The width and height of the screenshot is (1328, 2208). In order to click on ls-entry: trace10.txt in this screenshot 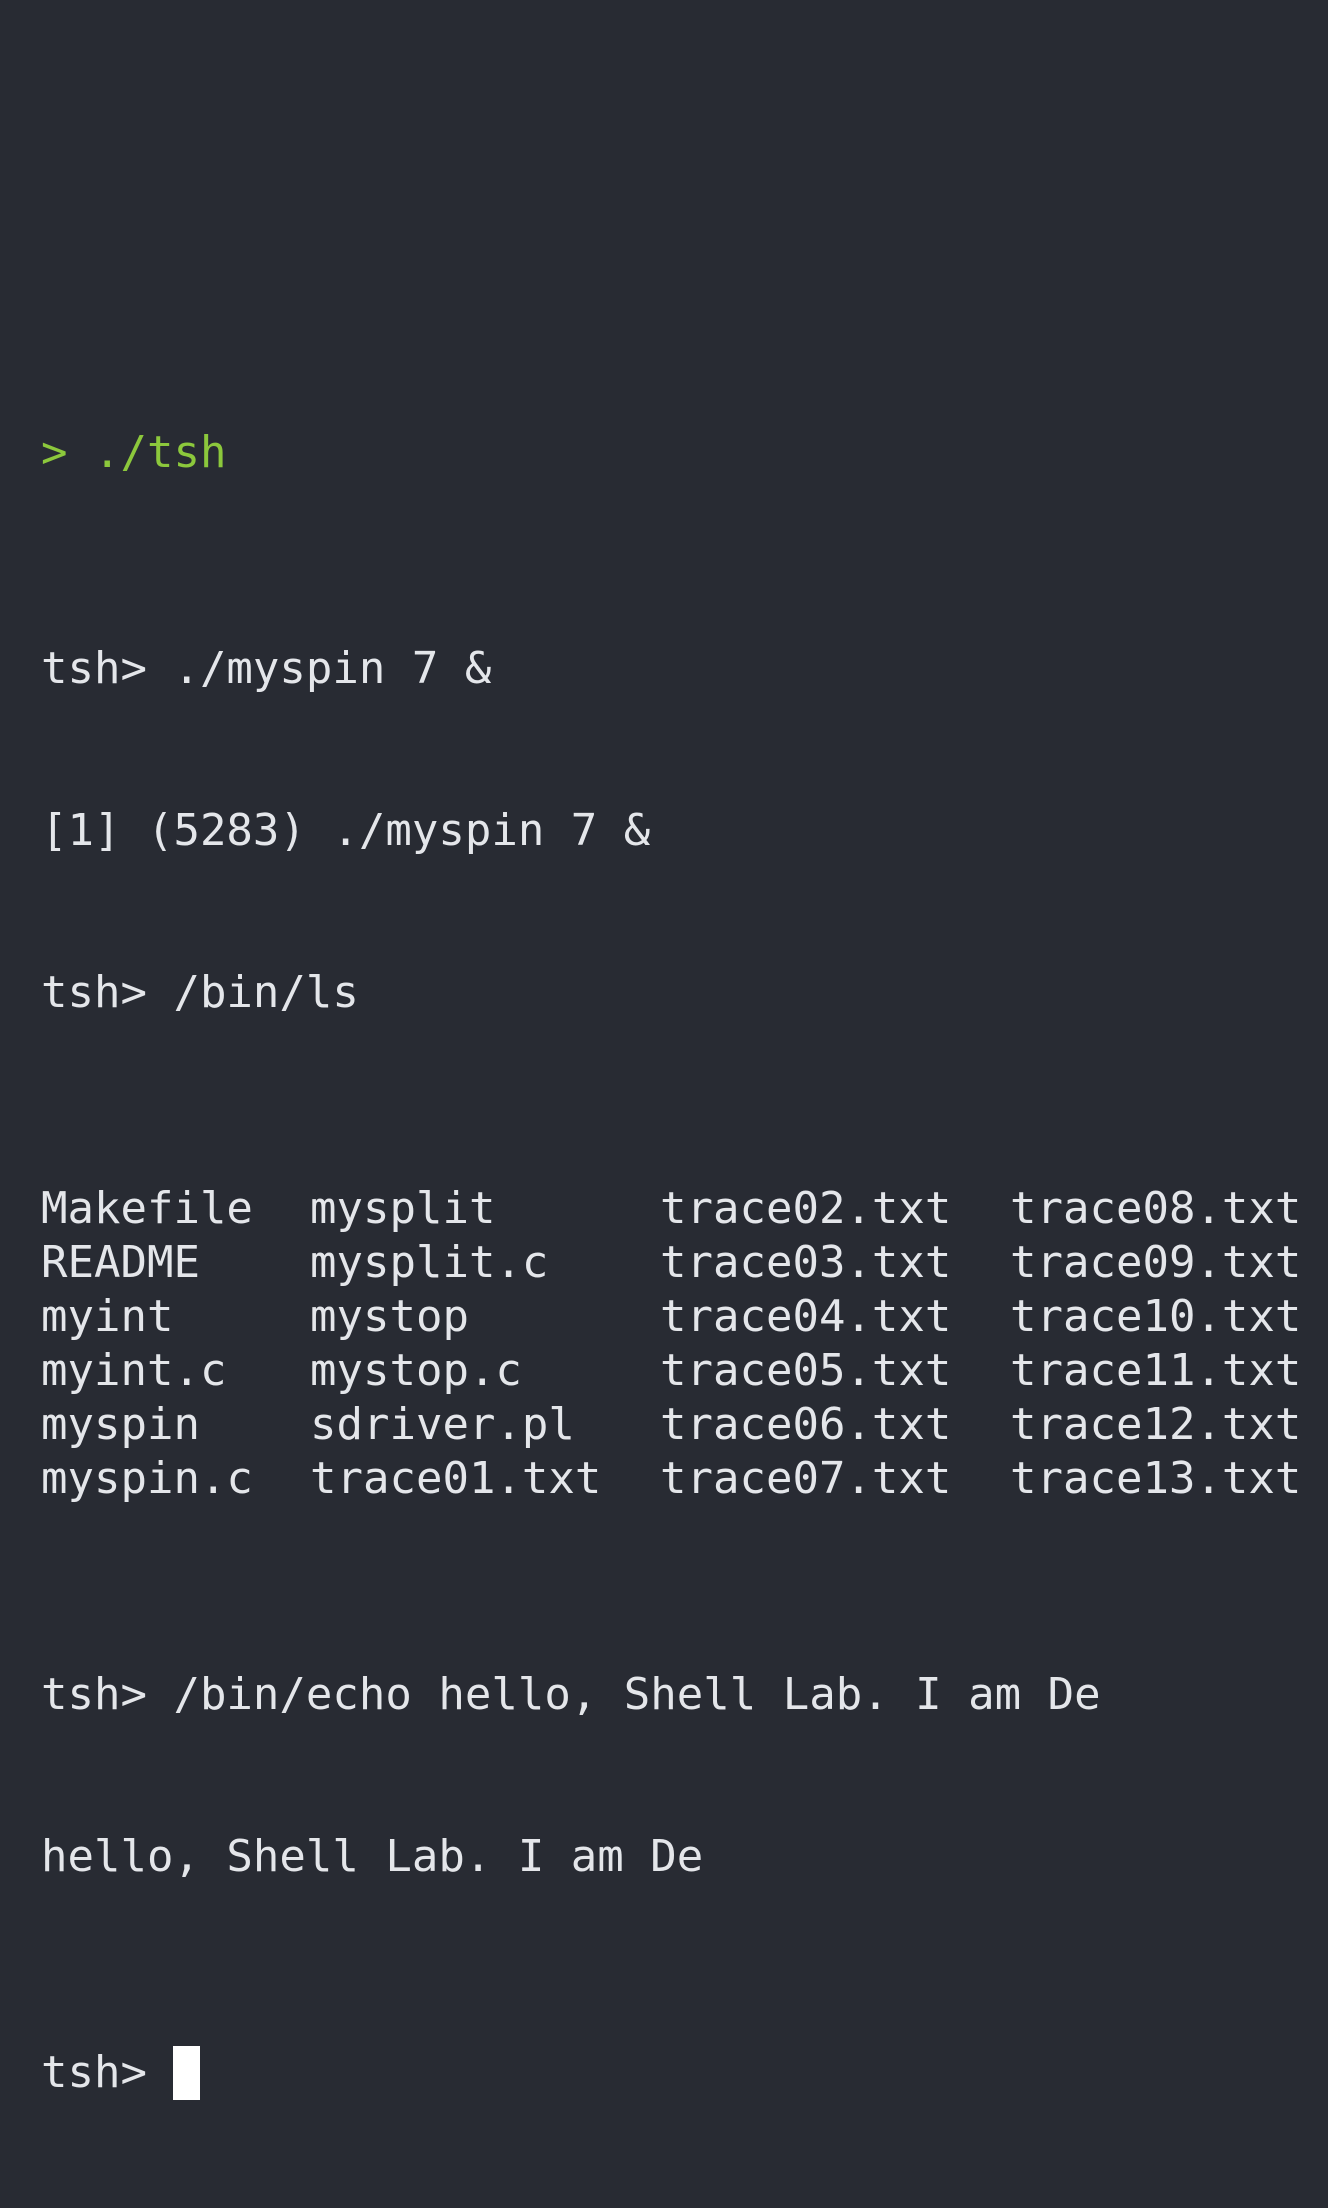, I will do `click(1156, 1316)`.